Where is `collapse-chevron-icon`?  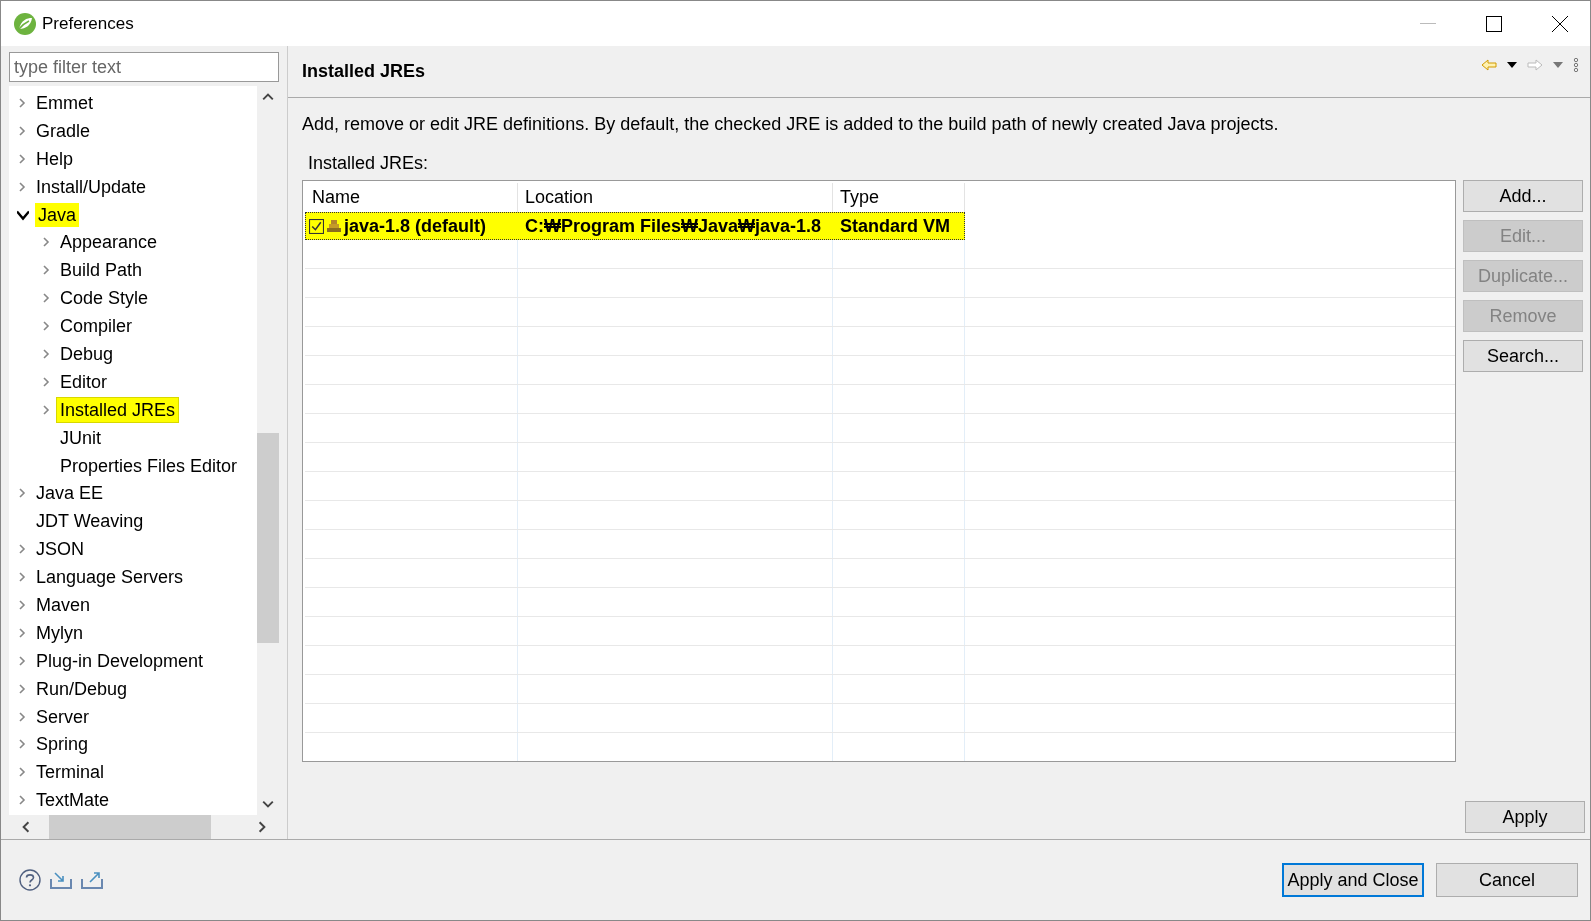 collapse-chevron-icon is located at coordinates (23, 214).